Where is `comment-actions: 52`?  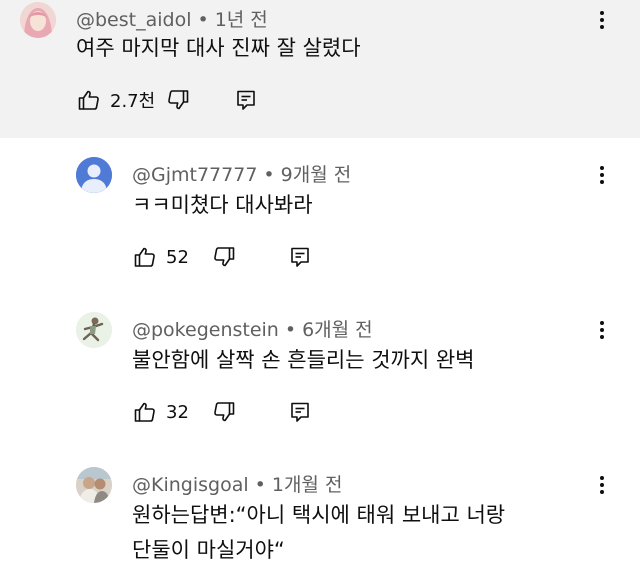 comment-actions: 52 is located at coordinates (222, 257).